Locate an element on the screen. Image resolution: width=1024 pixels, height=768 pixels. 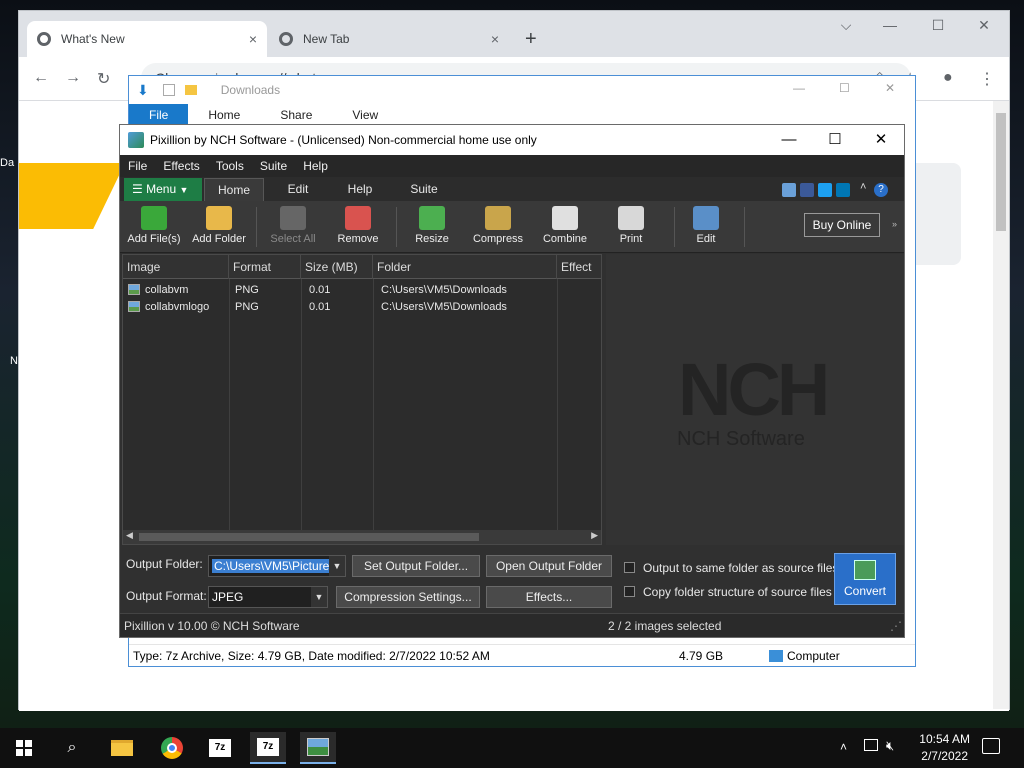
windows-start-icon is located at coordinates (24, 748).